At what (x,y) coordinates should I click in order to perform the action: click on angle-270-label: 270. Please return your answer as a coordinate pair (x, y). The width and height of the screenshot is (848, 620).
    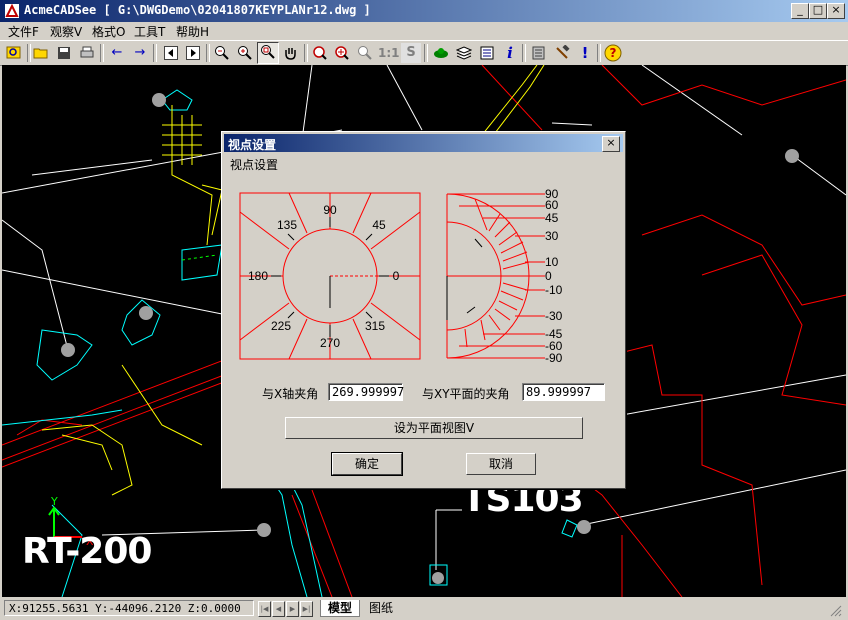
    Looking at the image, I should click on (330, 343).